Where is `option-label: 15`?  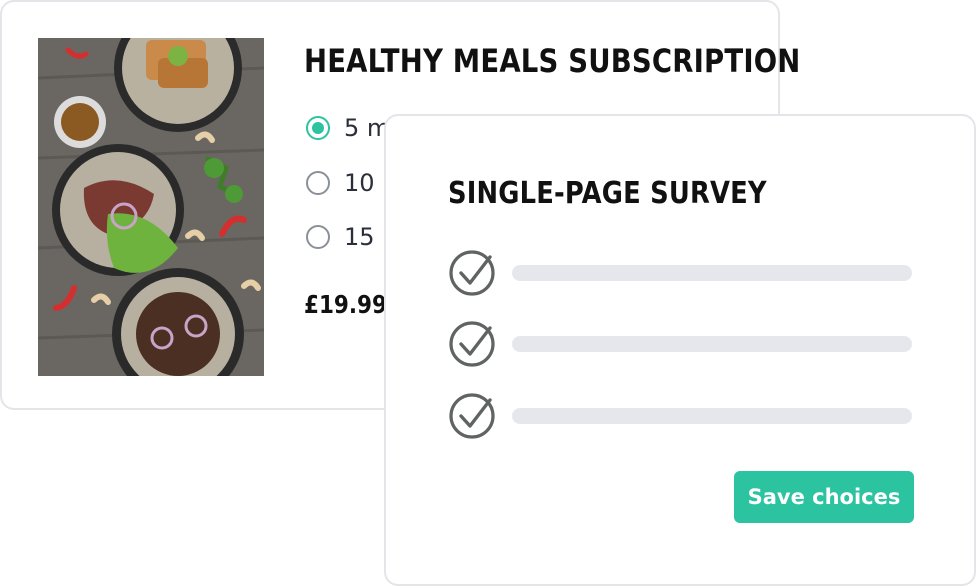
option-label: 15 is located at coordinates (359, 237).